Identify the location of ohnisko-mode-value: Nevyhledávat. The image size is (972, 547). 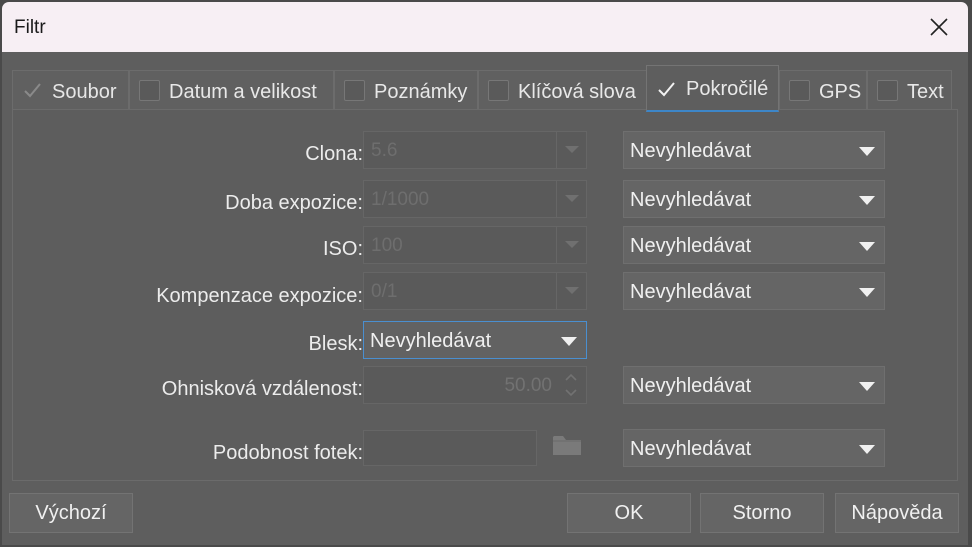
(691, 386).